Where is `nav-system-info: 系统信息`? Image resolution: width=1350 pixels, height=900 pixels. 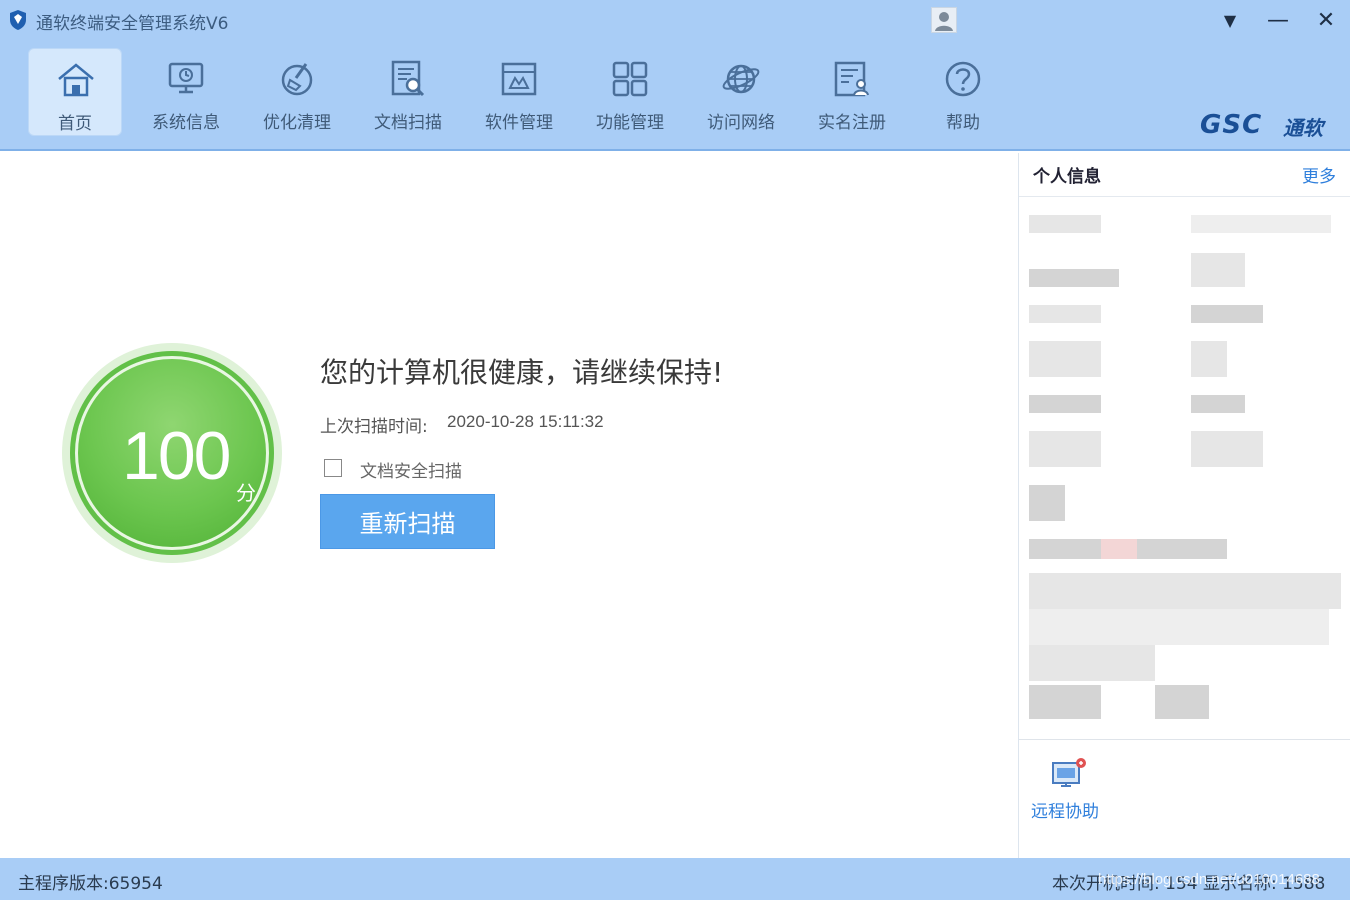 nav-system-info: 系统信息 is located at coordinates (186, 92).